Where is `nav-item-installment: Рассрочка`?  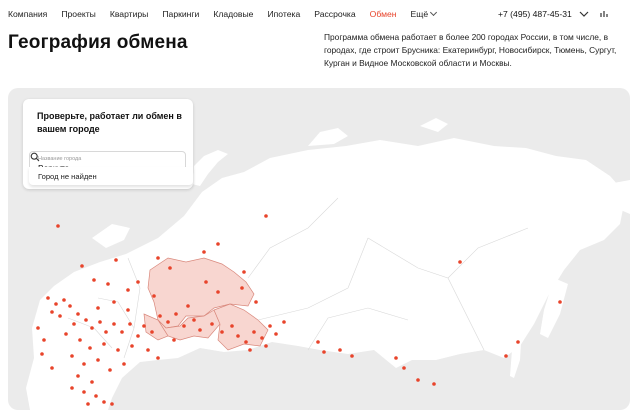 nav-item-installment: Рассрочка is located at coordinates (334, 14).